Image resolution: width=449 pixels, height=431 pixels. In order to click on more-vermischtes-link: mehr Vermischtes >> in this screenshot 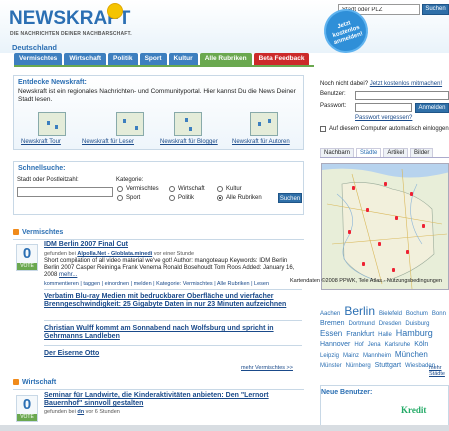, I will do `click(267, 368)`.